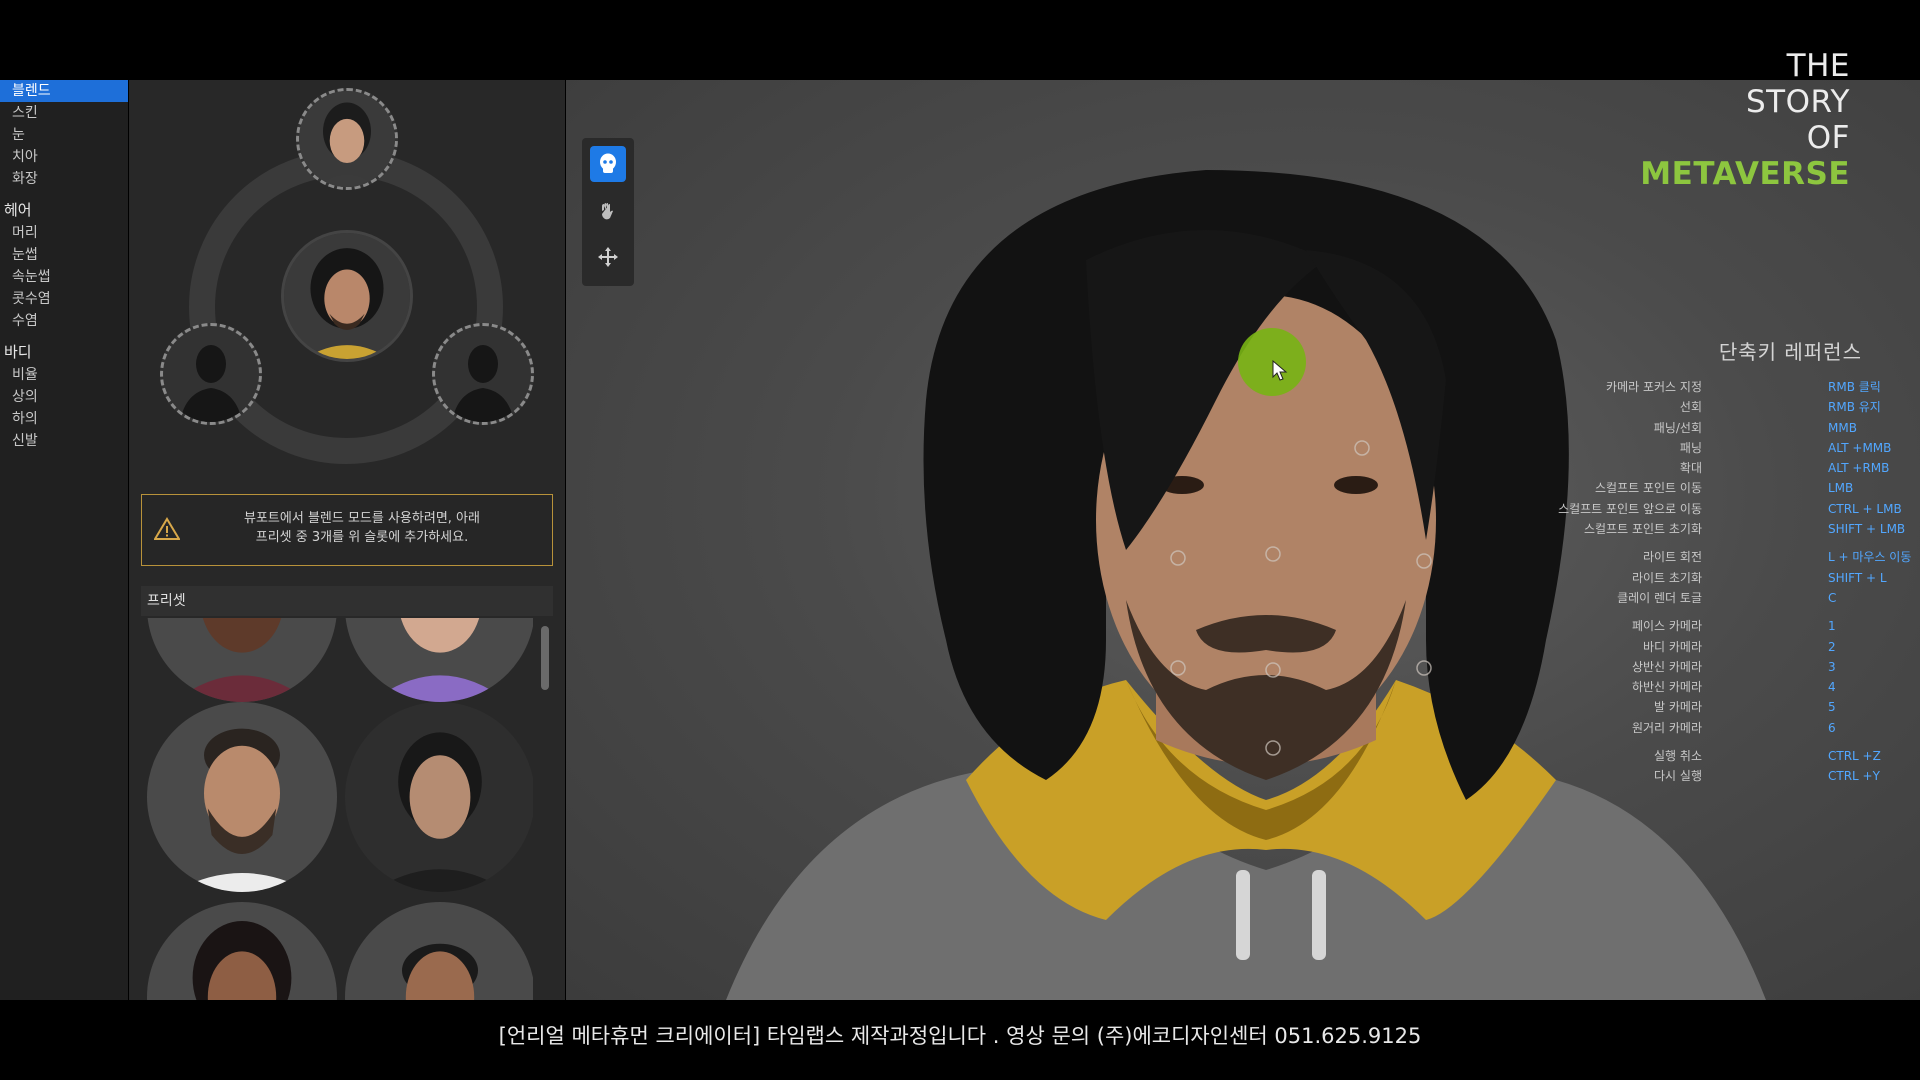  Describe the element at coordinates (1678, 756) in the screenshot. I see `shortcut-label: 실행 취소` at that location.